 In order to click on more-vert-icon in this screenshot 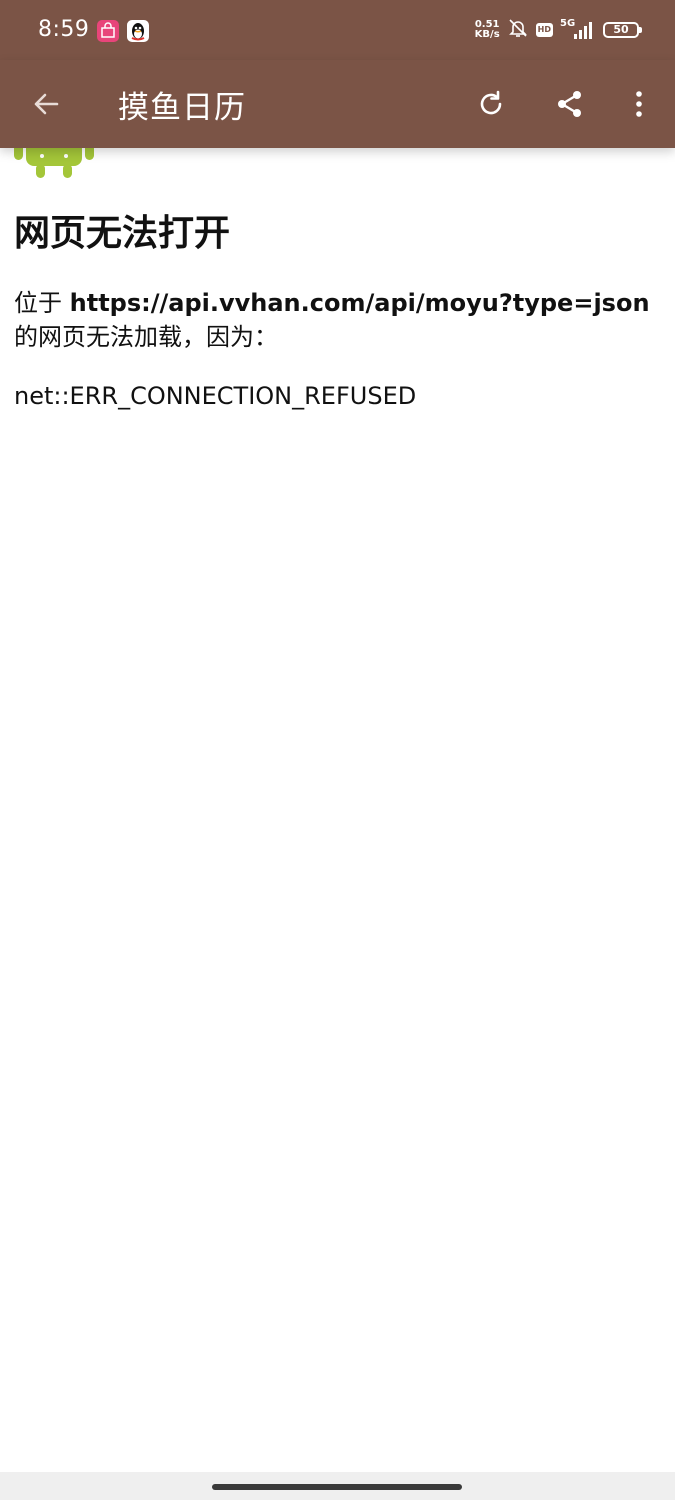, I will do `click(639, 104)`.